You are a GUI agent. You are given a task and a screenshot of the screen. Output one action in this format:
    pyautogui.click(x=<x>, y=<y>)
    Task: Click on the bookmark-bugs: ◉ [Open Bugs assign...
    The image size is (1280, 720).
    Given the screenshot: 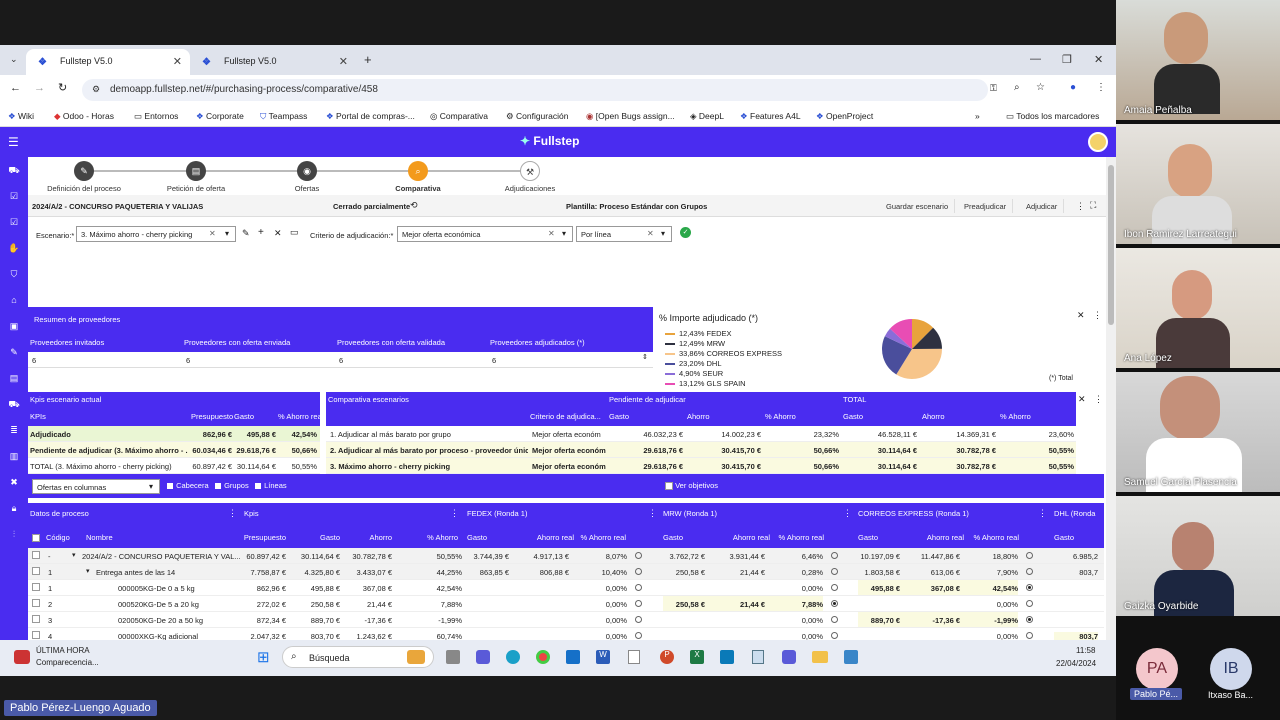 What is the action you would take?
    pyautogui.click(x=630, y=116)
    